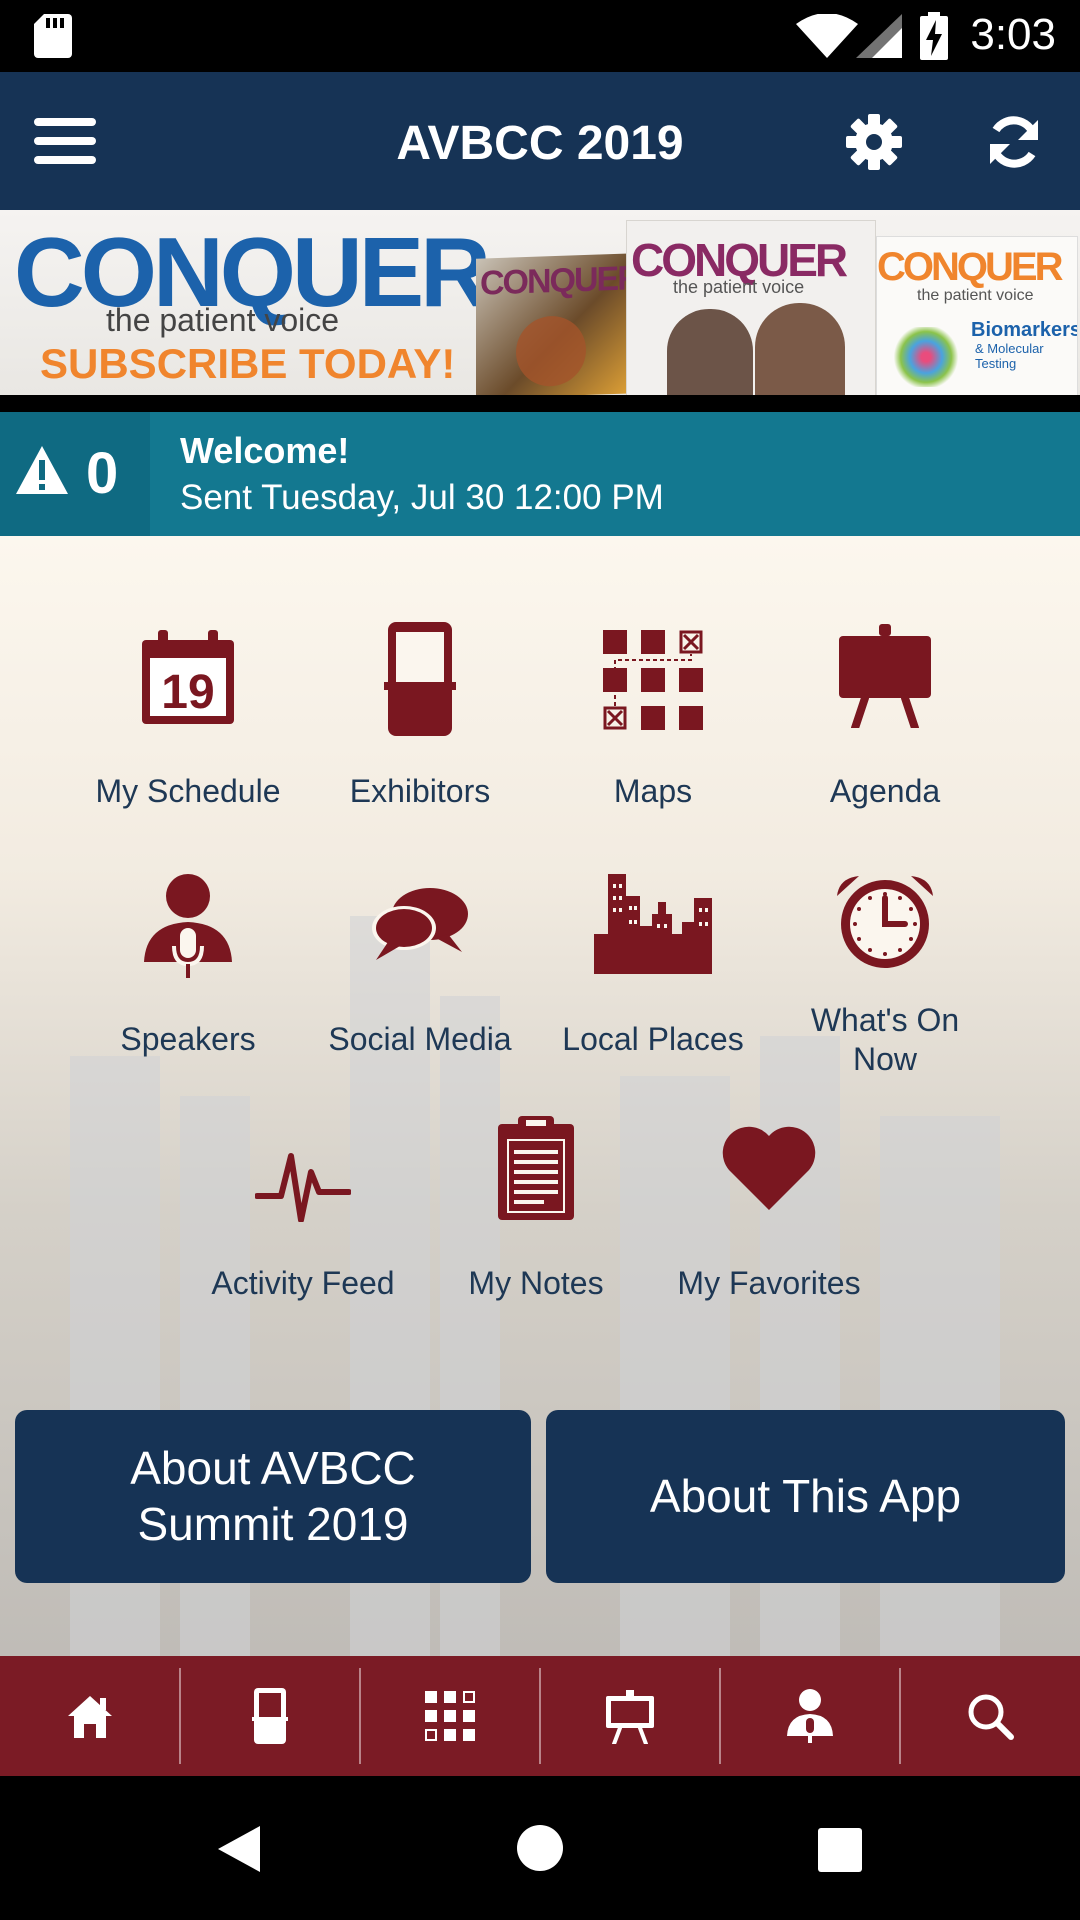  I want to click on alert-count-box: 0, so click(75, 474).